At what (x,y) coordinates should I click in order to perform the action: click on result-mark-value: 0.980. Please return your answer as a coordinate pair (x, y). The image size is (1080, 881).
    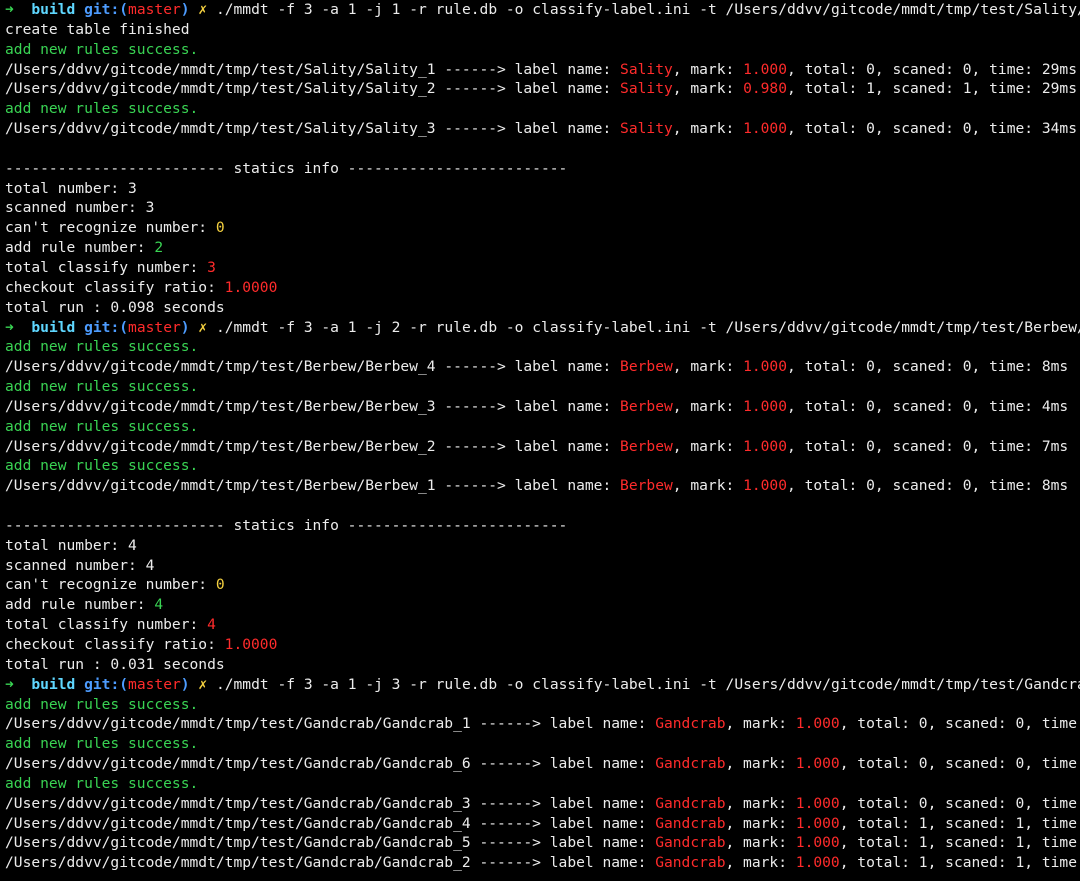
    Looking at the image, I should click on (765, 89).